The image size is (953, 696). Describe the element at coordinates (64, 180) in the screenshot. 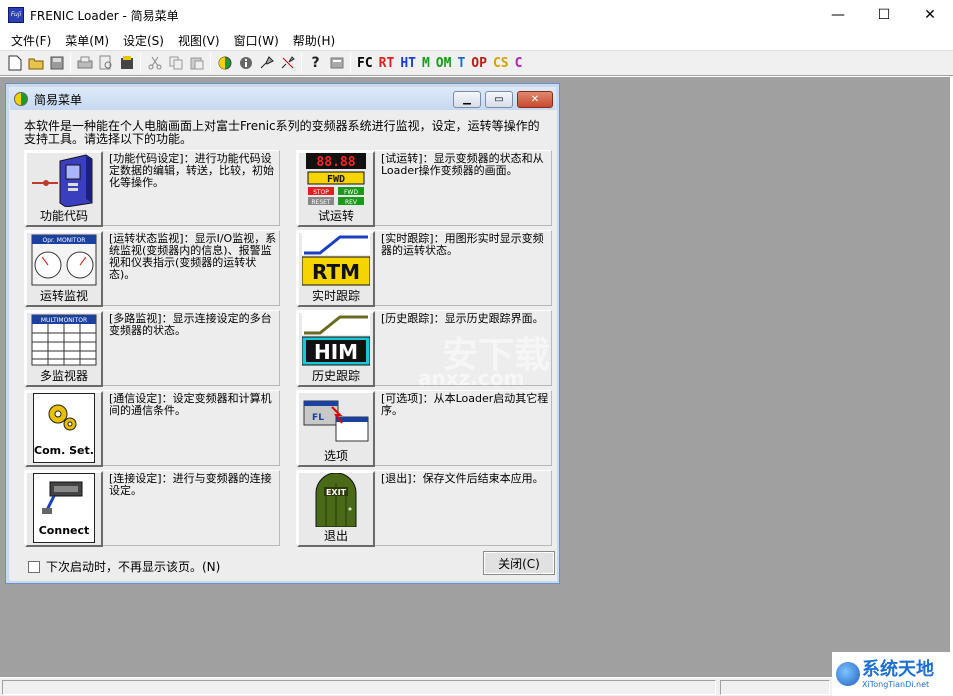

I see `inverter-icon` at that location.